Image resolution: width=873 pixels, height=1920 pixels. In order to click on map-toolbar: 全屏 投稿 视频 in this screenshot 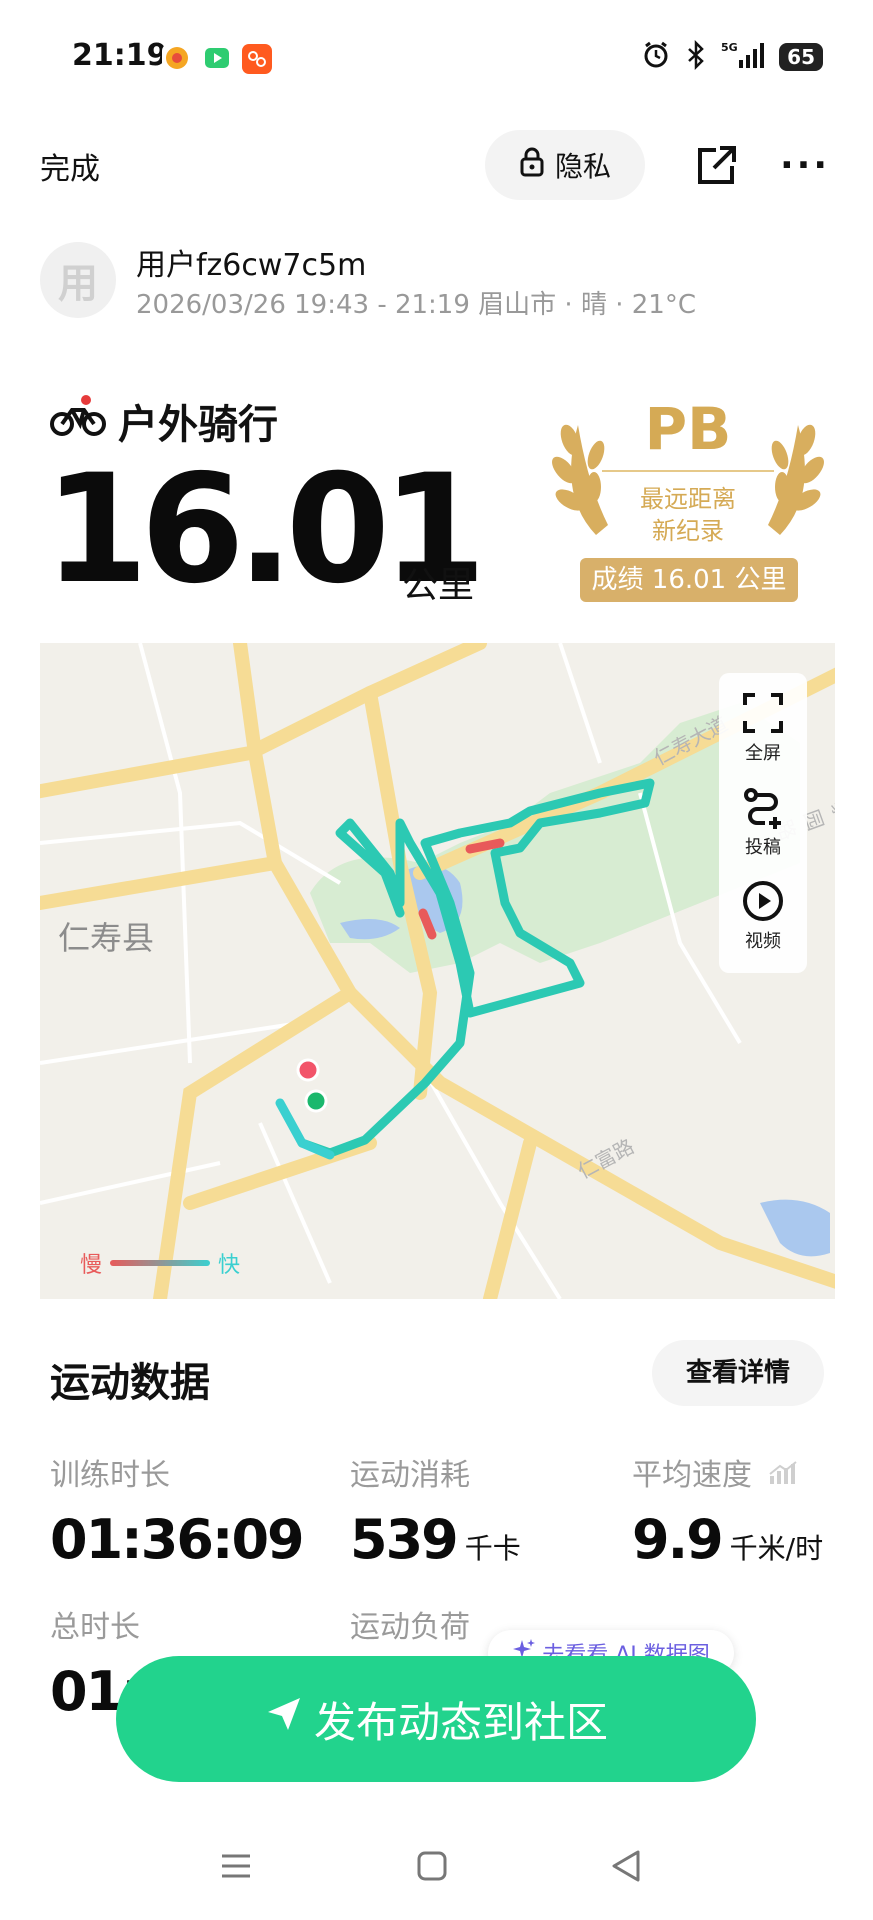, I will do `click(763, 823)`.